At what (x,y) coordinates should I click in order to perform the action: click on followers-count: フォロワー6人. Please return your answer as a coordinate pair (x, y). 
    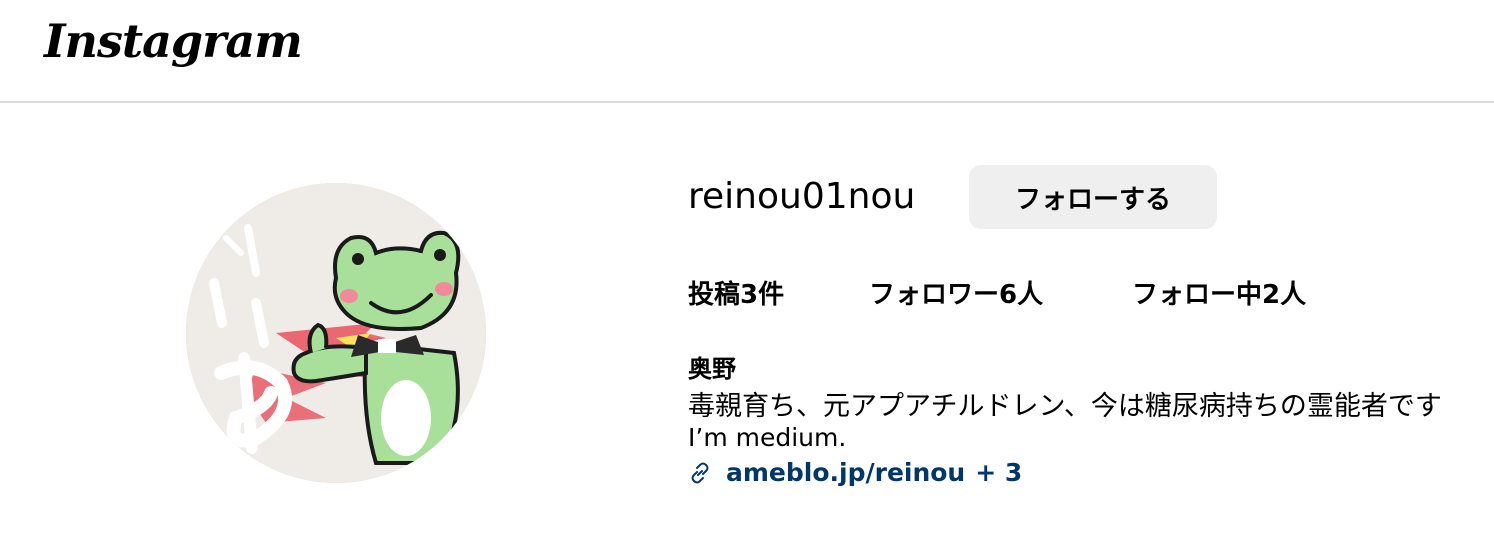
    Looking at the image, I should click on (956, 292).